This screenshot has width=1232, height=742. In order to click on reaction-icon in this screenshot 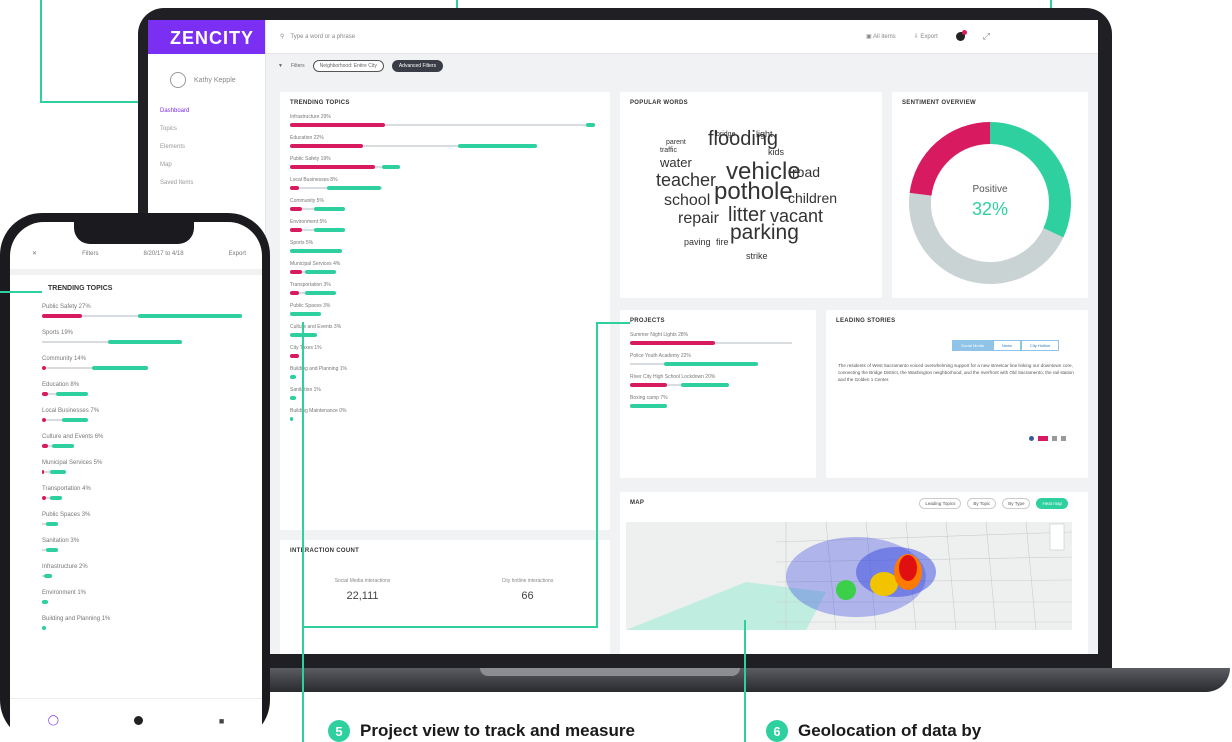, I will do `click(1043, 438)`.